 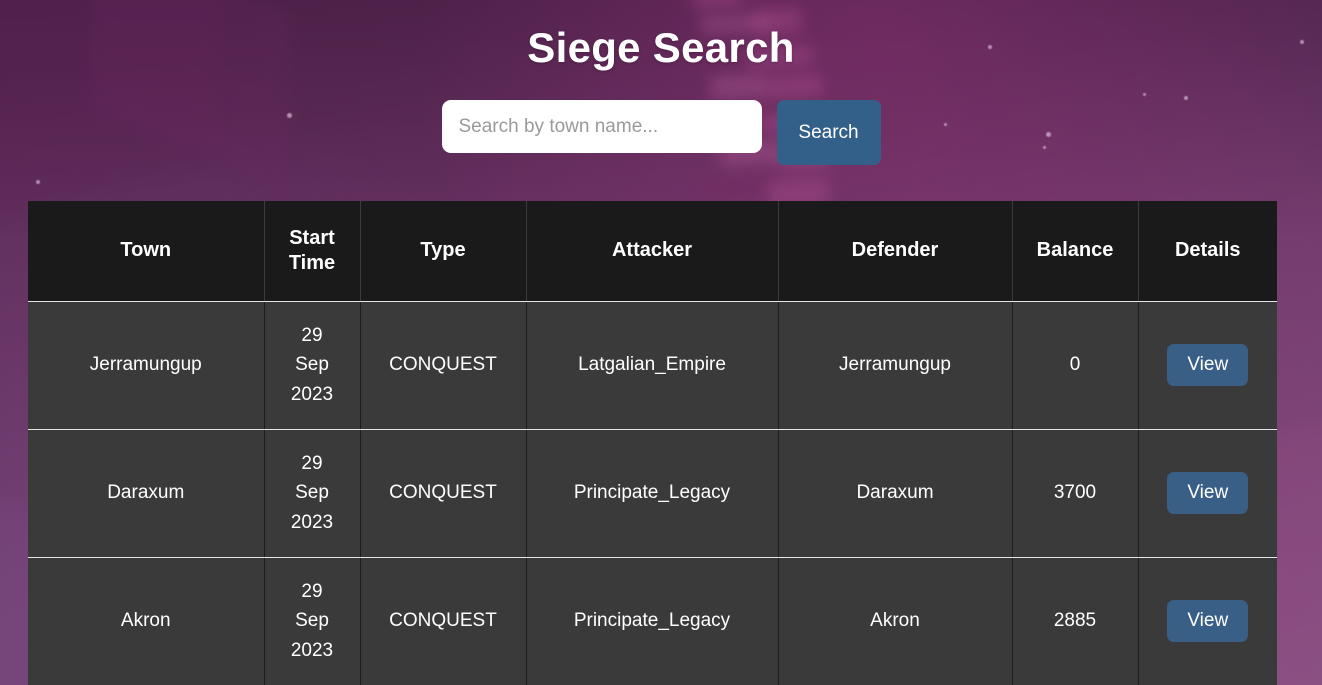 What do you see at coordinates (146, 621) in the screenshot?
I see `cell-town: Akron` at bounding box center [146, 621].